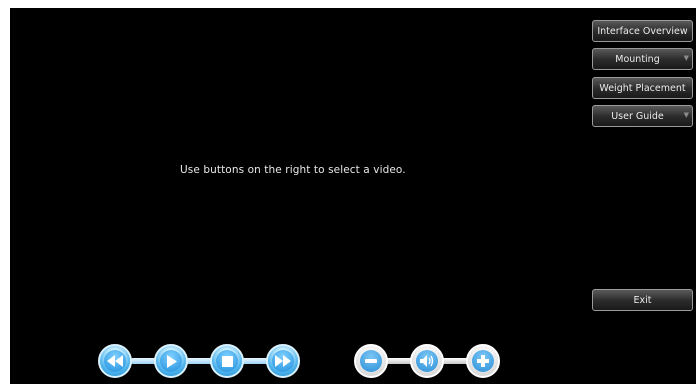 The image size is (700, 388). I want to click on interface-overview-label: Interface Overview, so click(642, 31).